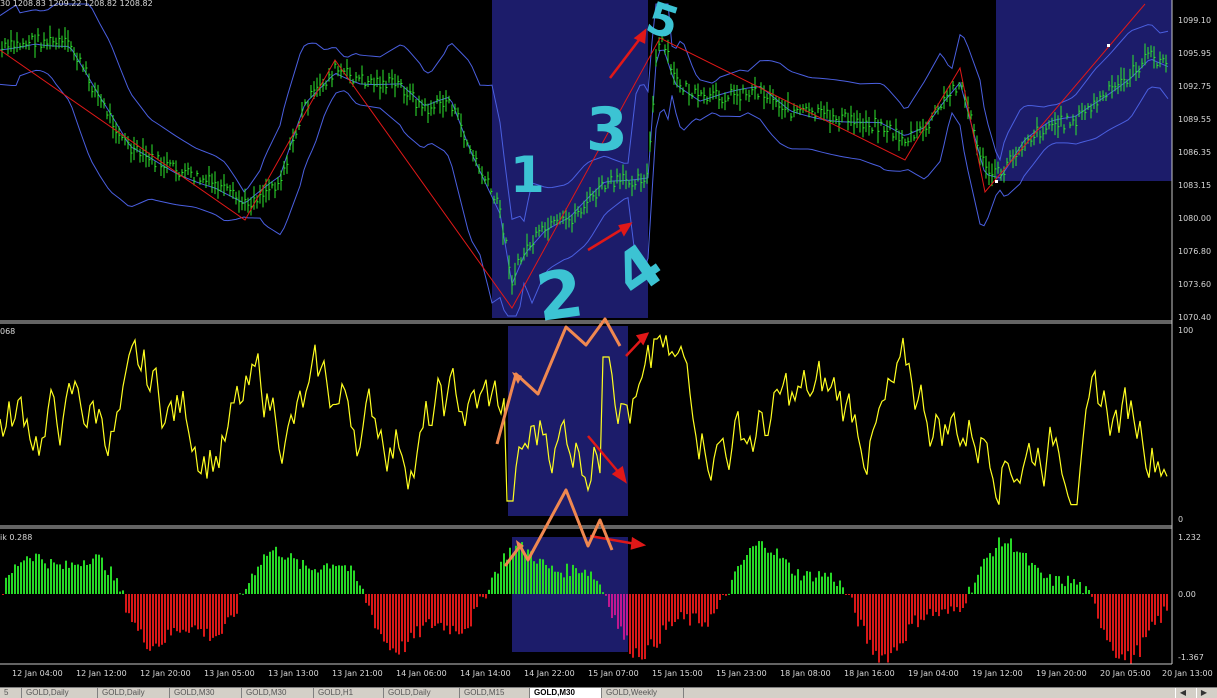 The image size is (1217, 698). Describe the element at coordinates (165, 673) in the screenshot. I see `time-label: 12 Jan 20:00` at that location.